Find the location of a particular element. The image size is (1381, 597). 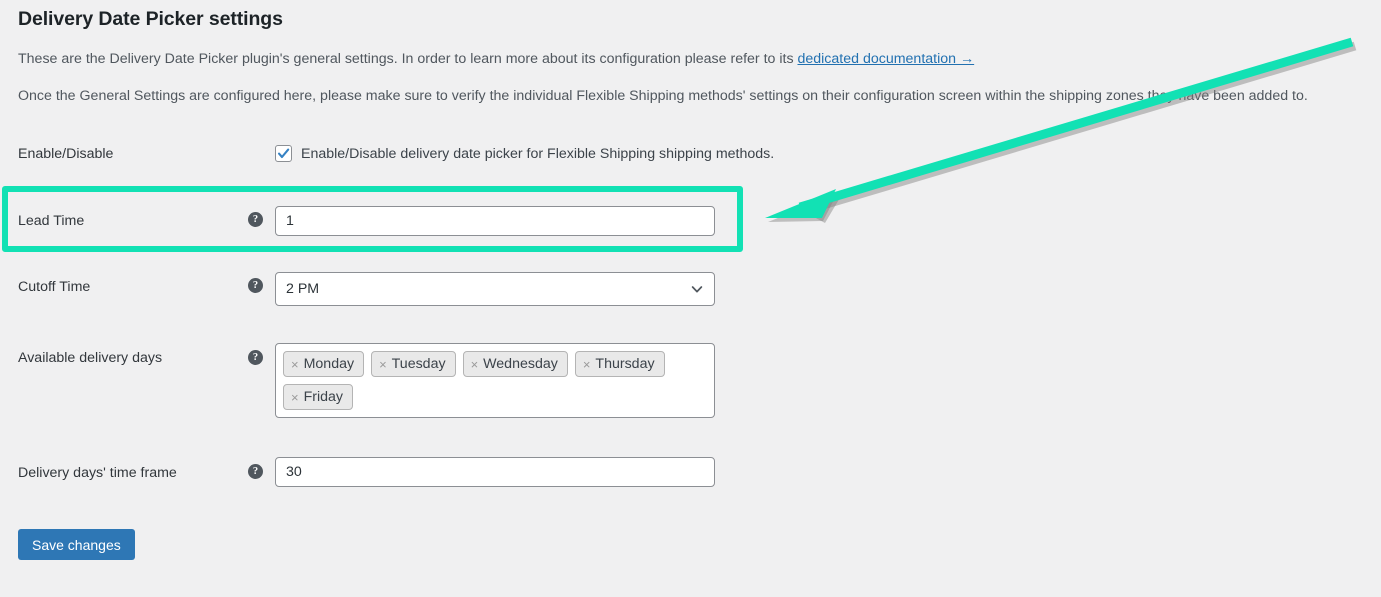

delivery-time-frame-input is located at coordinates (495, 472).